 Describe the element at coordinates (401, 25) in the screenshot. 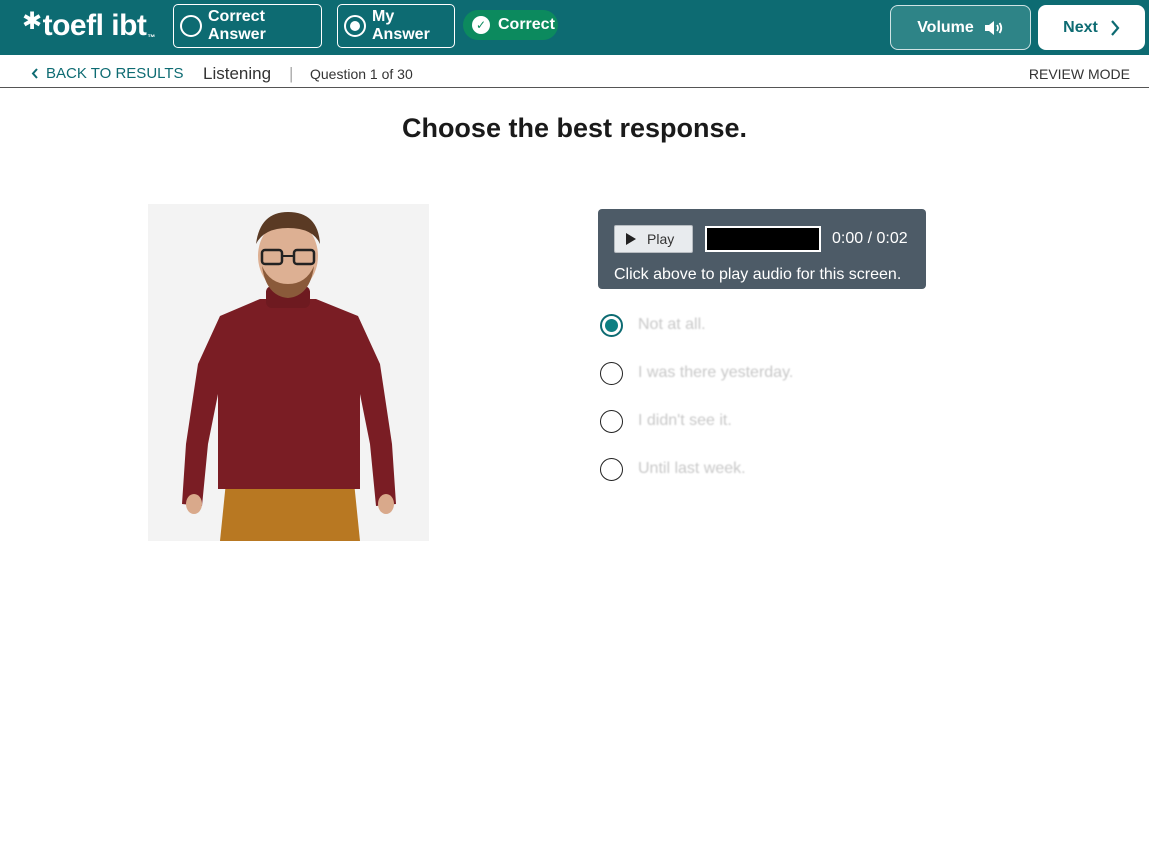

I see `my-answer-label: My Answer` at that location.